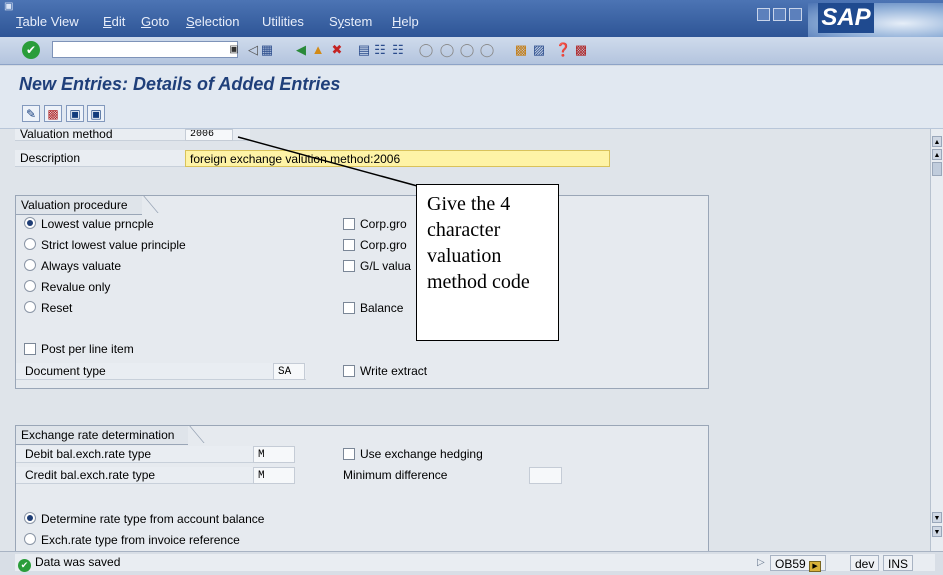  What do you see at coordinates (936, 340) in the screenshot?
I see `vertical-scrollbar: ▲ ▲ ▼ ▼` at bounding box center [936, 340].